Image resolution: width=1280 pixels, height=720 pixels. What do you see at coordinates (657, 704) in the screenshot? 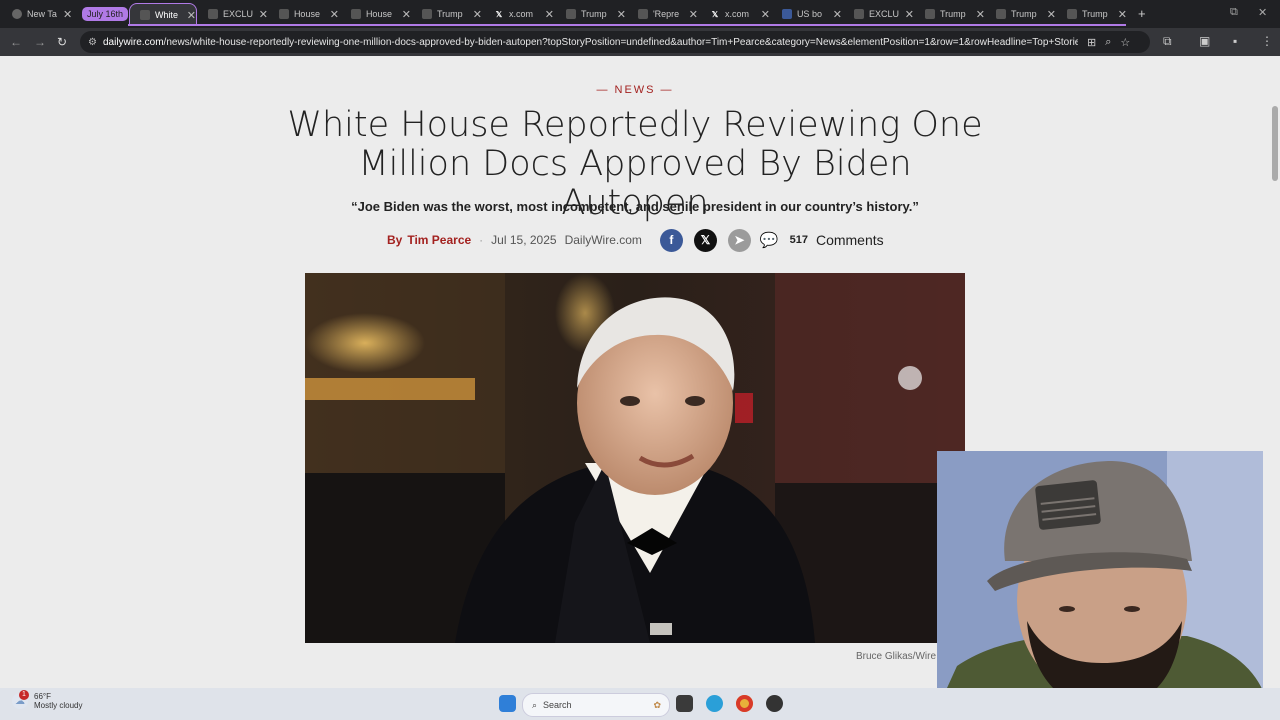
I see `search-highlight-icon: ✿` at bounding box center [657, 704].